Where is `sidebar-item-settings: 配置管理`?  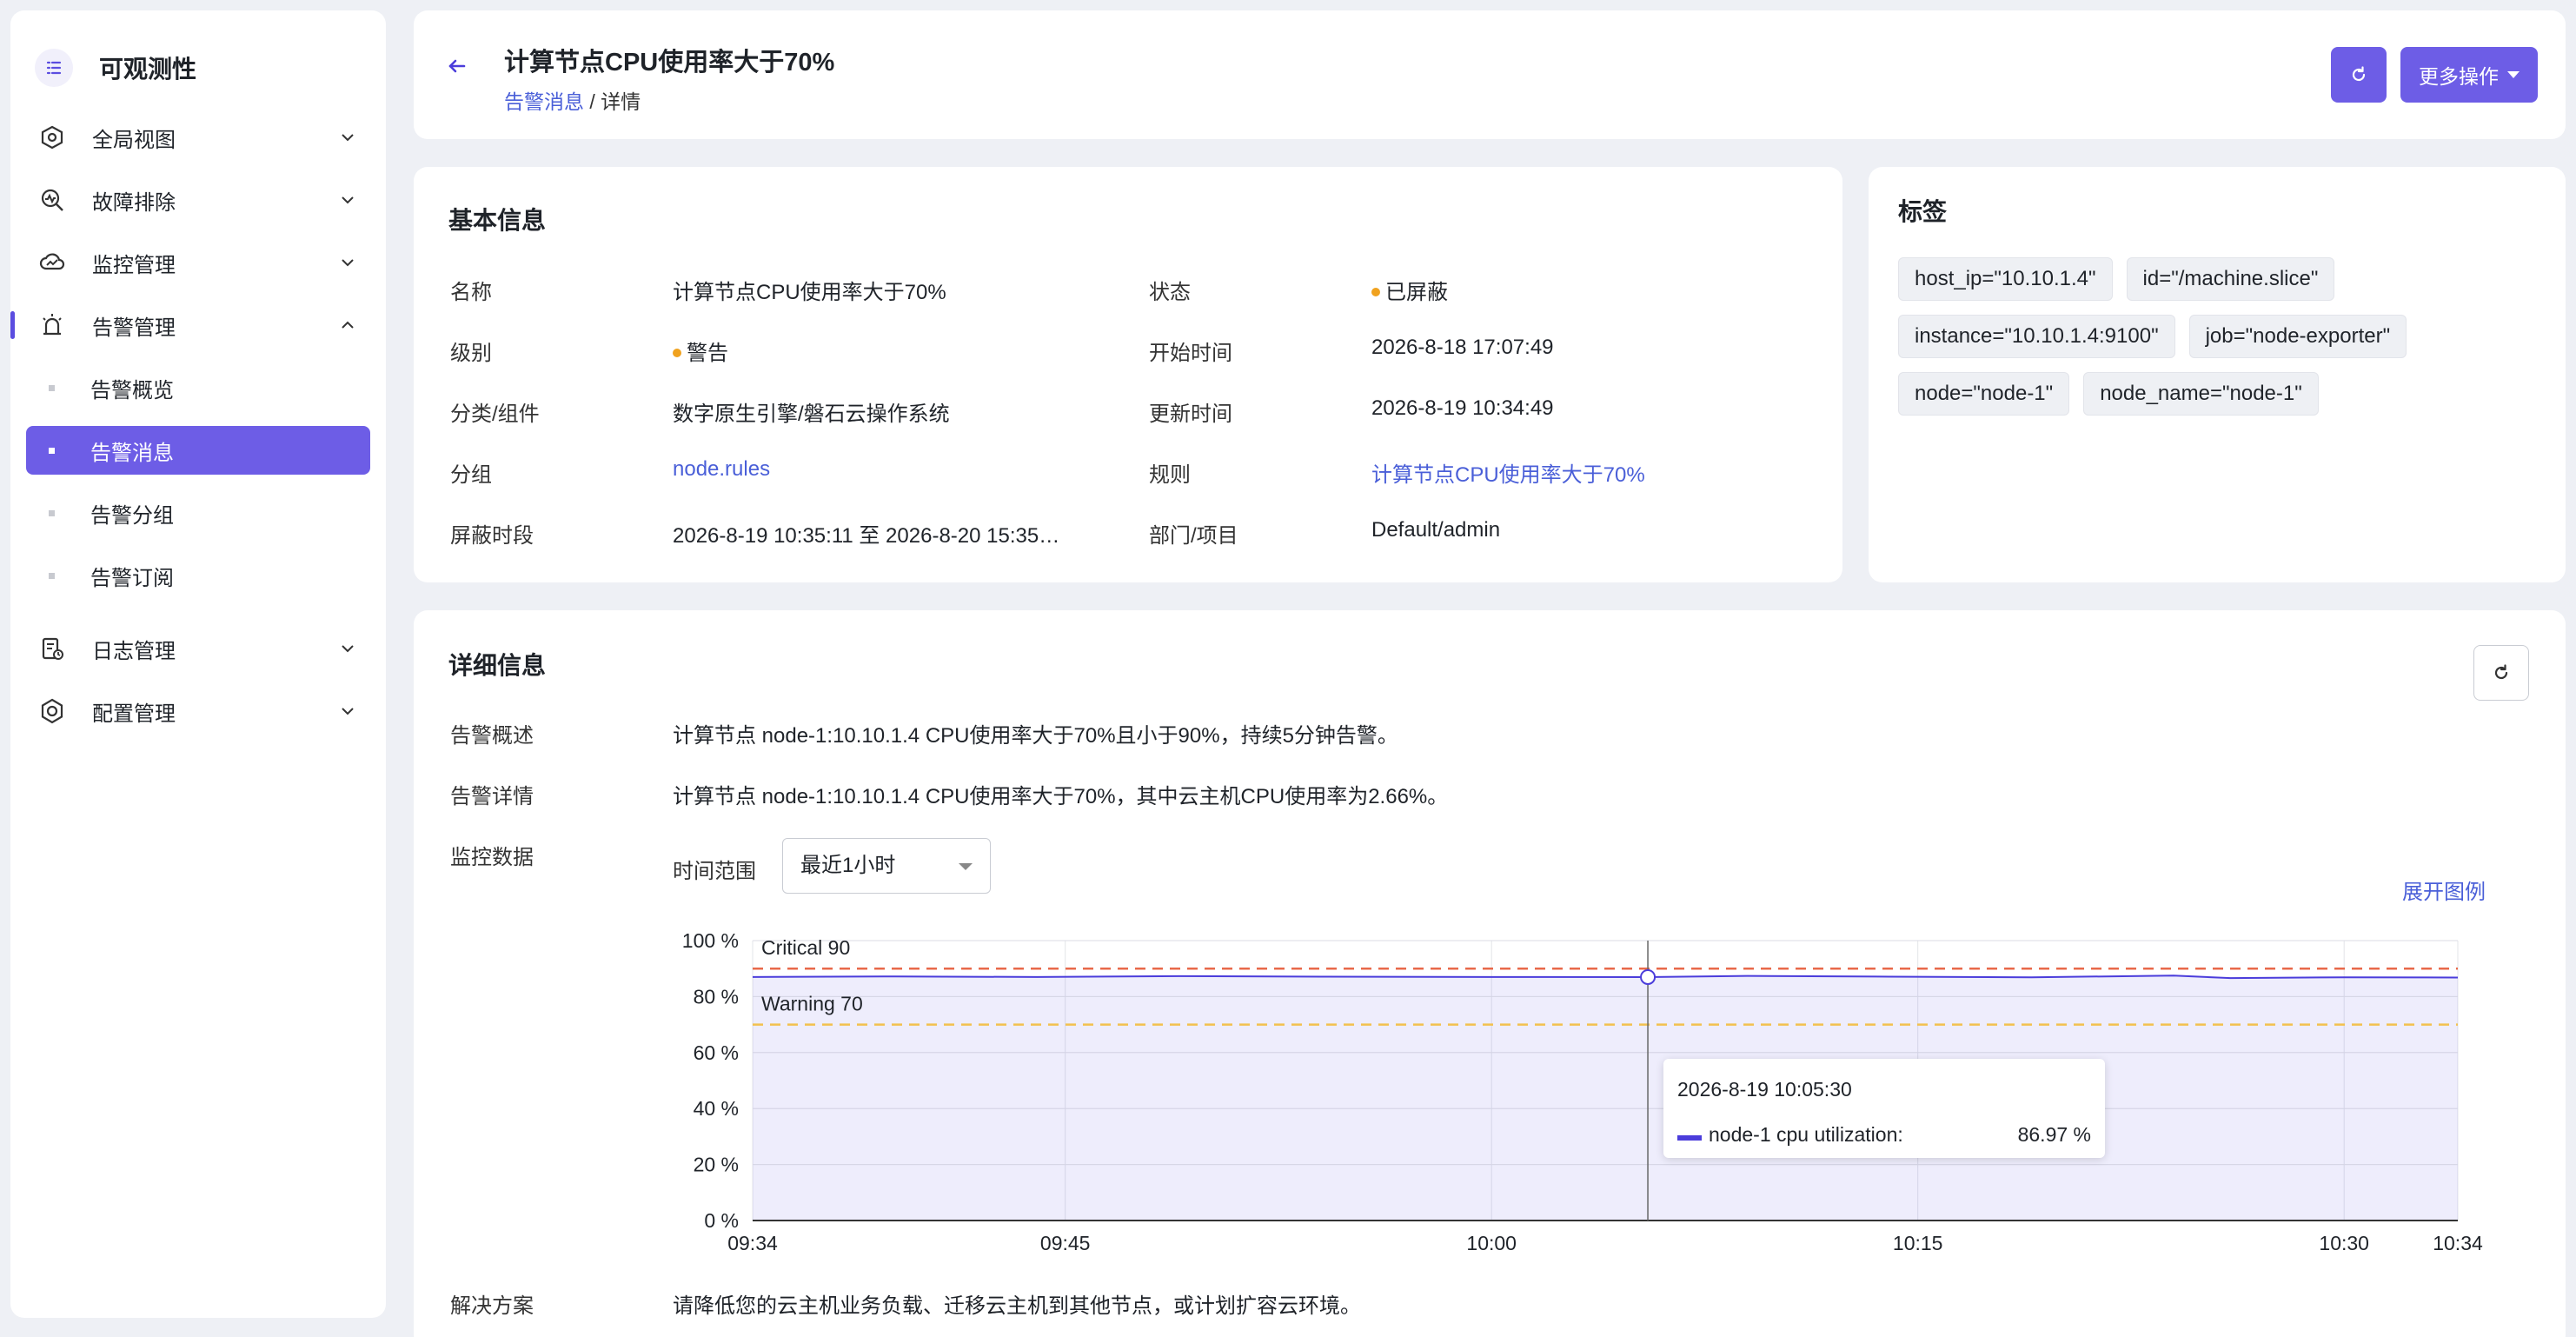
sidebar-item-settings: 配置管理 is located at coordinates (198, 711).